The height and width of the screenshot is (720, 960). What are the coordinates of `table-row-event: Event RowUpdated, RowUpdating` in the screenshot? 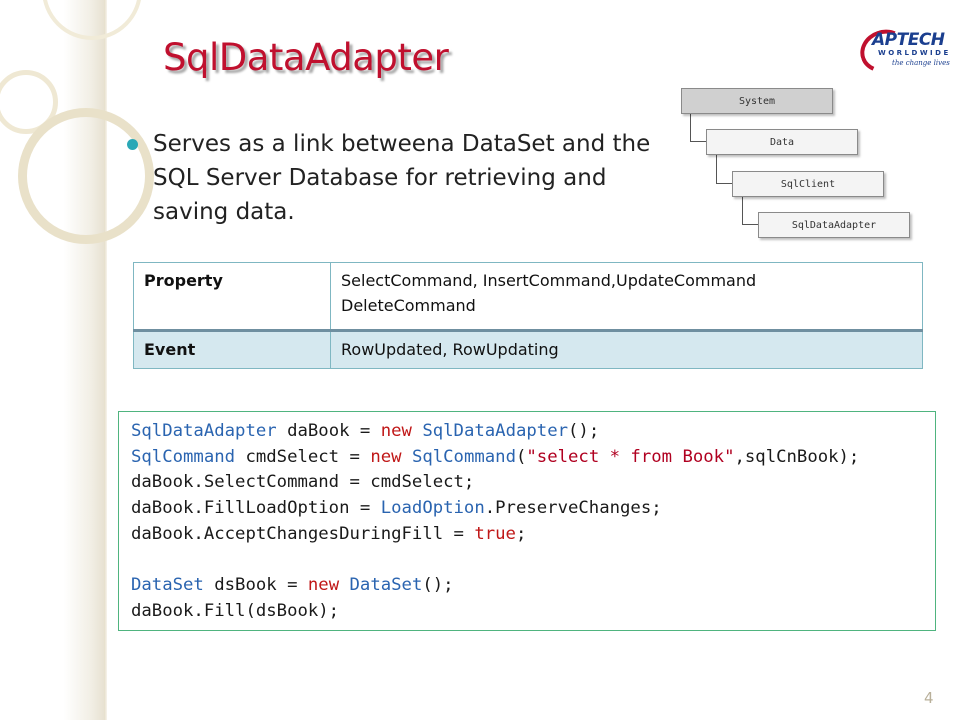 It's located at (528, 349).